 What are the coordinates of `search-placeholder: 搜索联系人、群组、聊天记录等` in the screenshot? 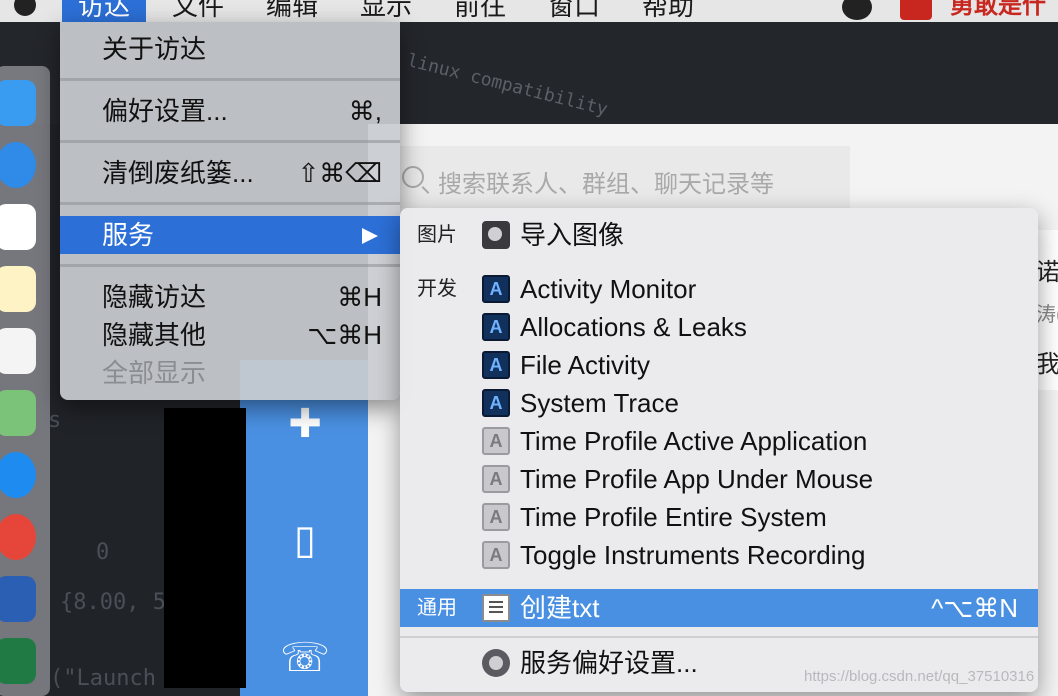 It's located at (606, 181).